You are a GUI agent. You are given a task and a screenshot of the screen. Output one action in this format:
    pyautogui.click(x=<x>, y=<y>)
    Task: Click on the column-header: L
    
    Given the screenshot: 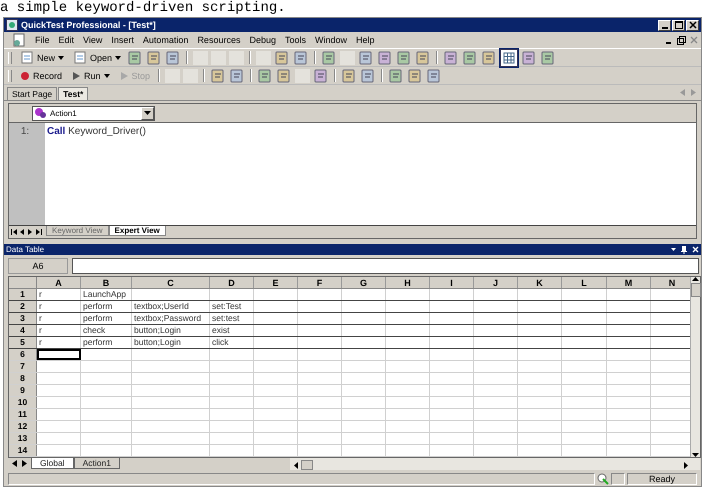 What is the action you would take?
    pyautogui.click(x=584, y=282)
    